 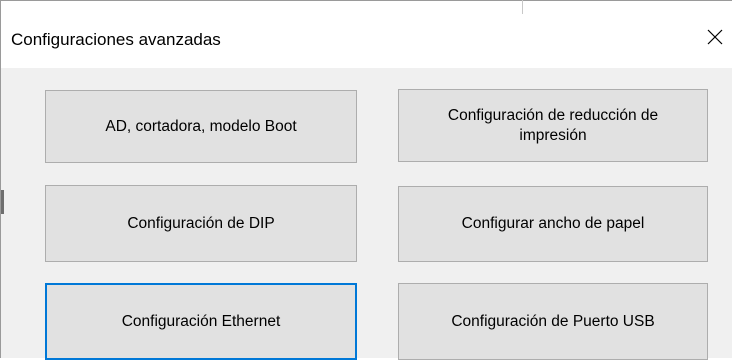 I want to click on paper-width-config-button: Configurar ancho de papel, so click(x=553, y=224).